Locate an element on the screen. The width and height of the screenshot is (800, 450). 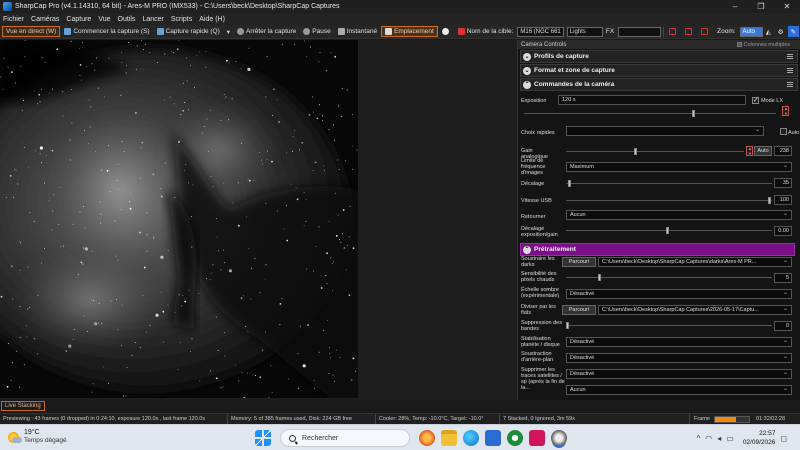
exposure-gain-slider is located at coordinates (669, 230).